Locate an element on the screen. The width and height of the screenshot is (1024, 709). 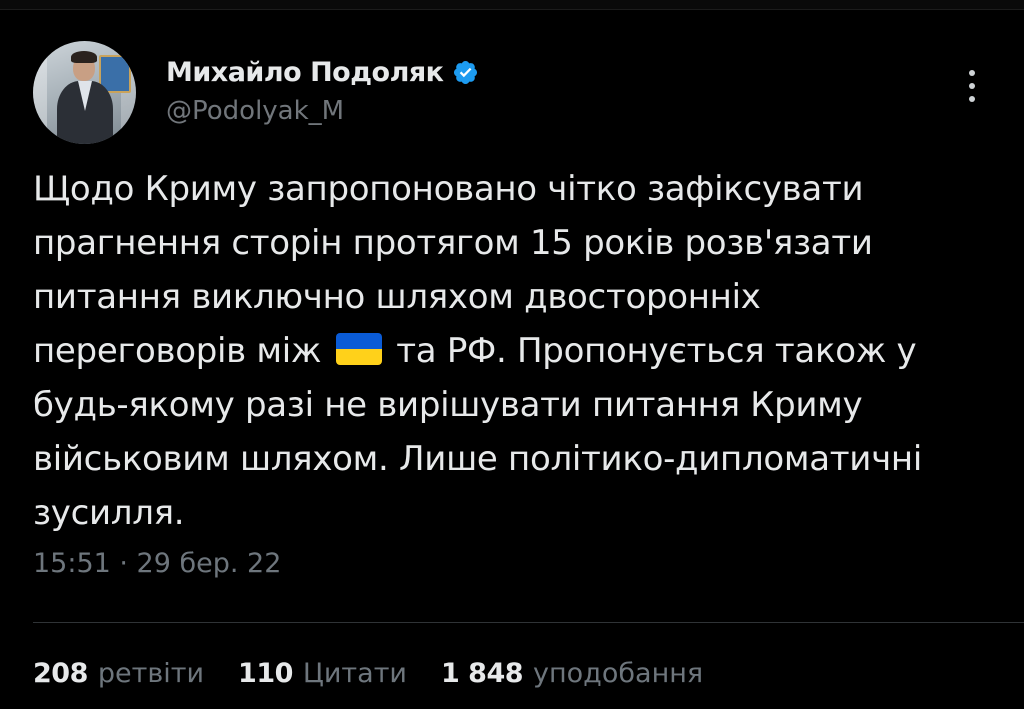
author-avatar is located at coordinates (84, 92).